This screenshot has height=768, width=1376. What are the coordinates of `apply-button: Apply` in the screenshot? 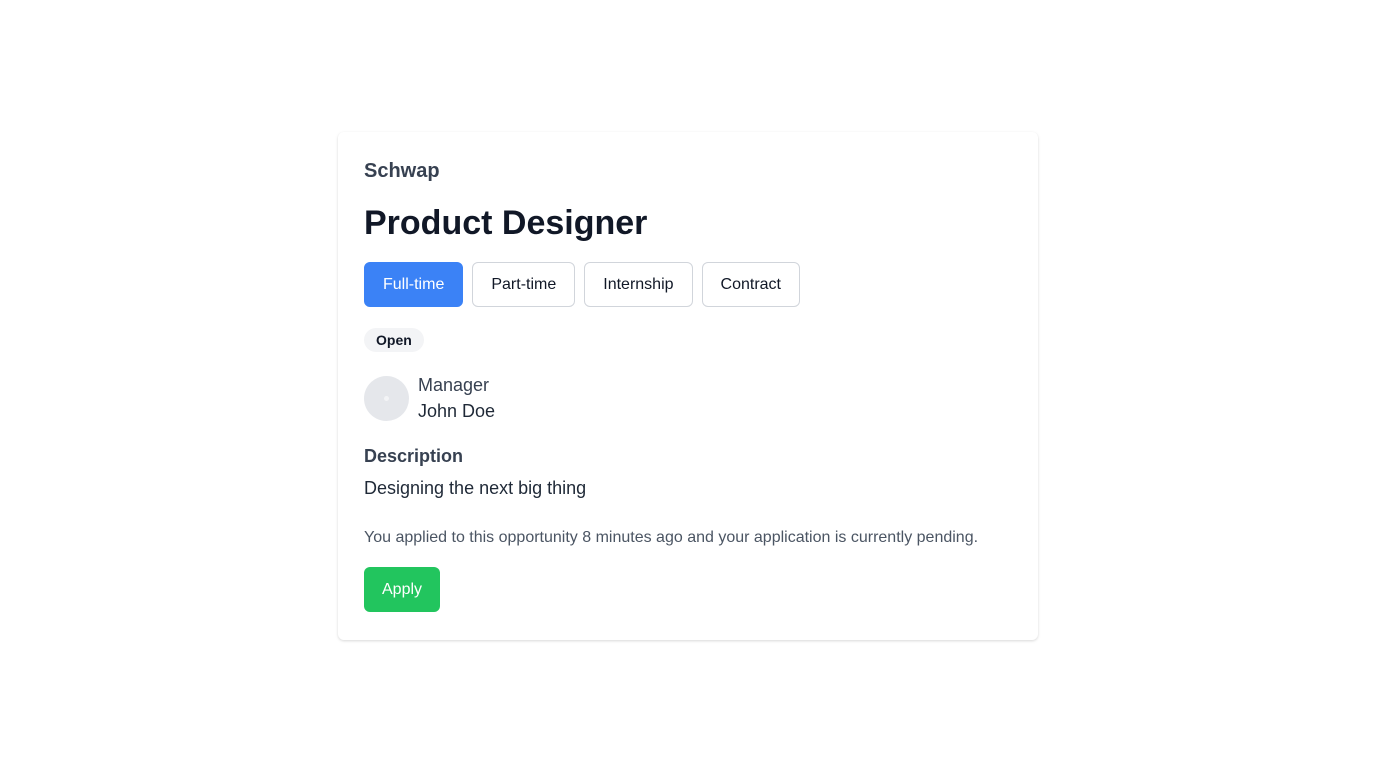 It's located at (402, 589).